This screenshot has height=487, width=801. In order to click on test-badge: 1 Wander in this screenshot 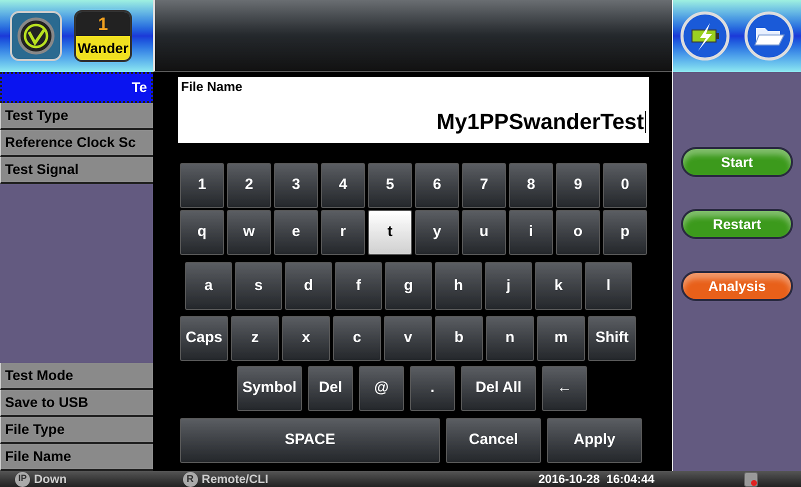, I will do `click(103, 36)`.